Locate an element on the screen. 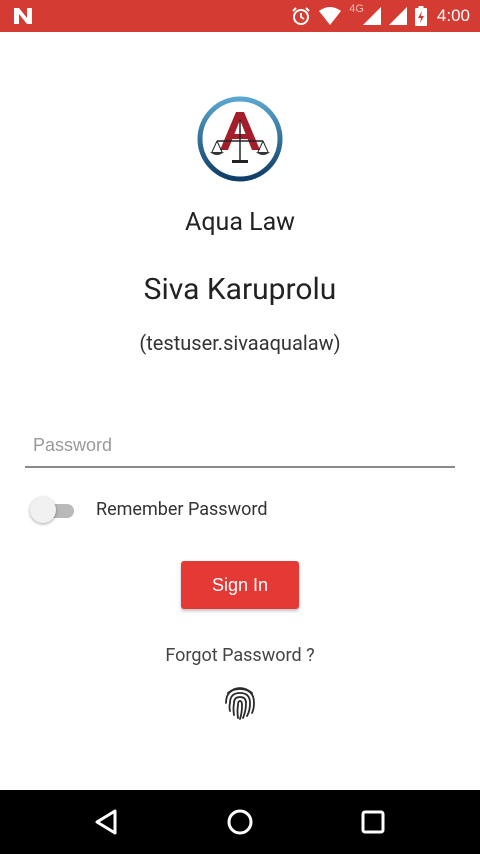  clock: 4:00 is located at coordinates (453, 15).